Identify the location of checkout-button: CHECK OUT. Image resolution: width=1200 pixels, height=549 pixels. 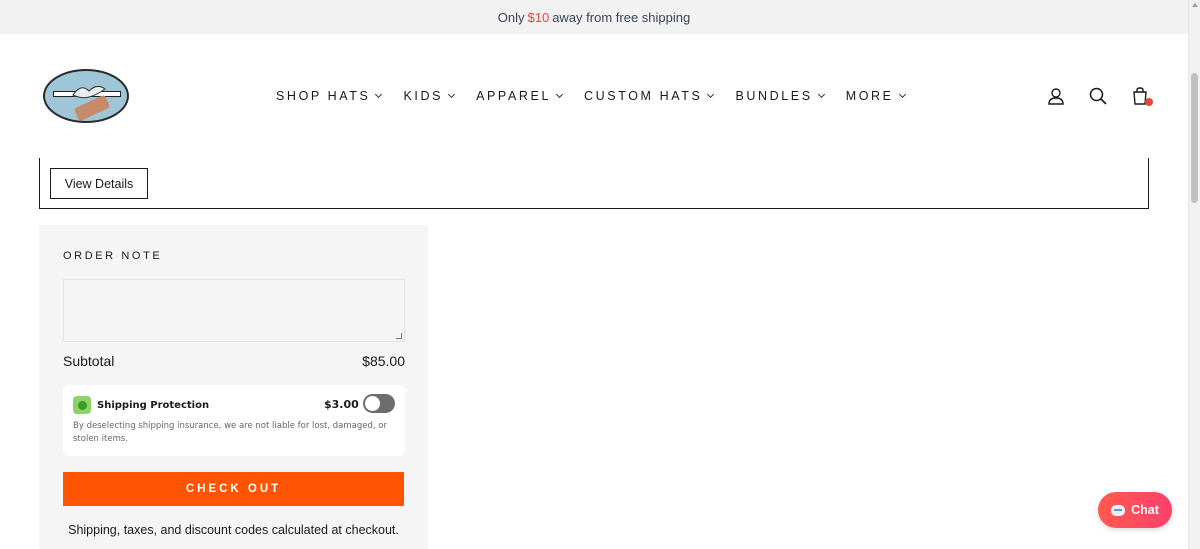
(233, 489).